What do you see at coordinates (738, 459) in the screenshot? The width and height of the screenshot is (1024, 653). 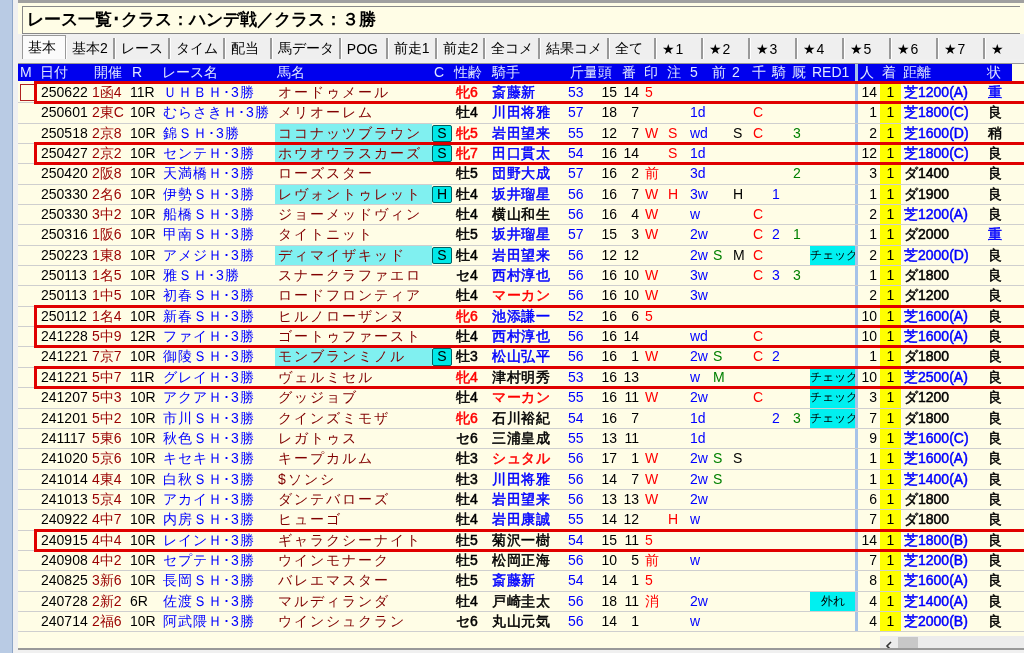 I see `table-cell-text: S` at bounding box center [738, 459].